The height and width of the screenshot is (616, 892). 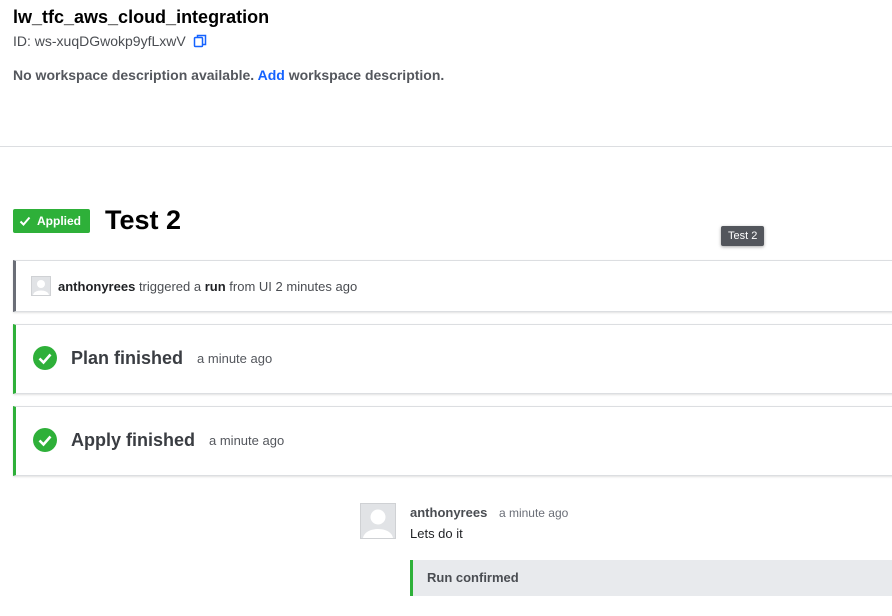 I want to click on trigger-text-2: from UI 2 minutes ago, so click(x=293, y=286).